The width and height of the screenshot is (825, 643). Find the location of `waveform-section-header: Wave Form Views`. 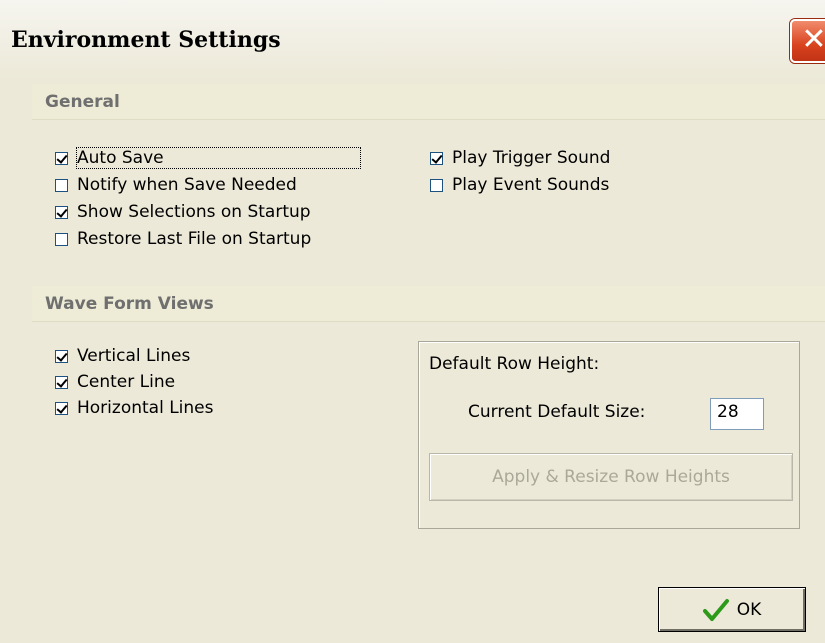

waveform-section-header: Wave Form Views is located at coordinates (428, 304).